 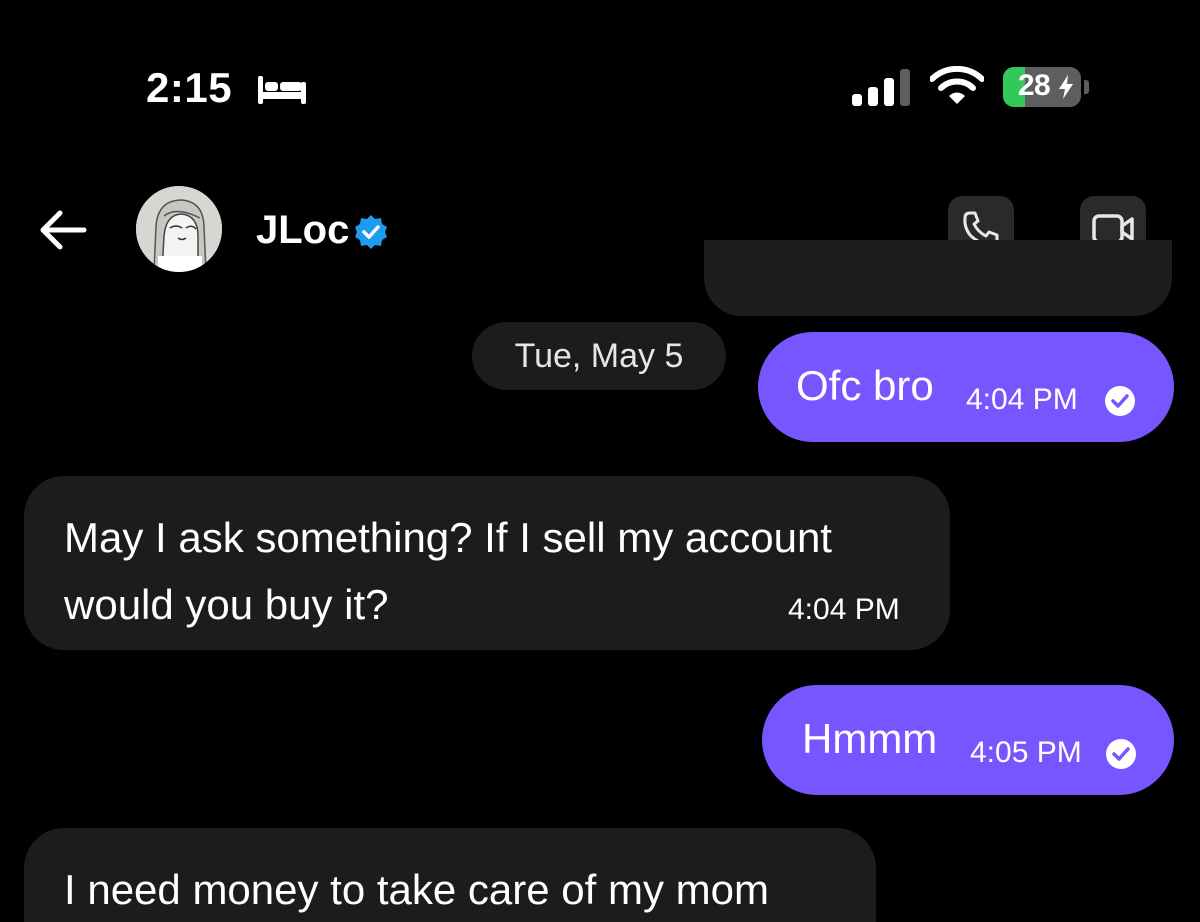 I want to click on sent-message-bubble: Hmmm 4:05 PM, so click(x=968, y=740).